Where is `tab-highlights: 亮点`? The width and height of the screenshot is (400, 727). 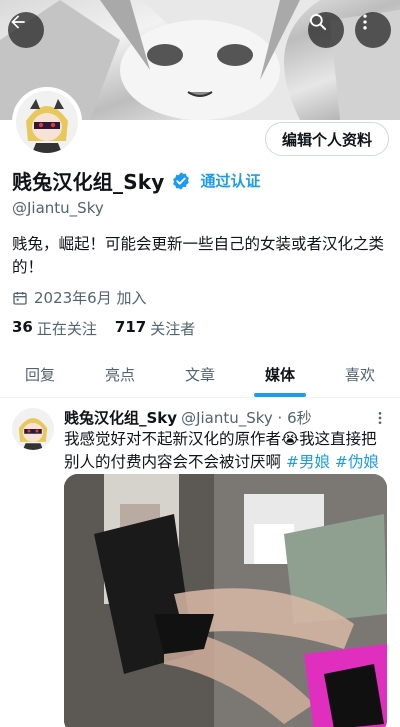
tab-highlights: 亮点 is located at coordinates (120, 374).